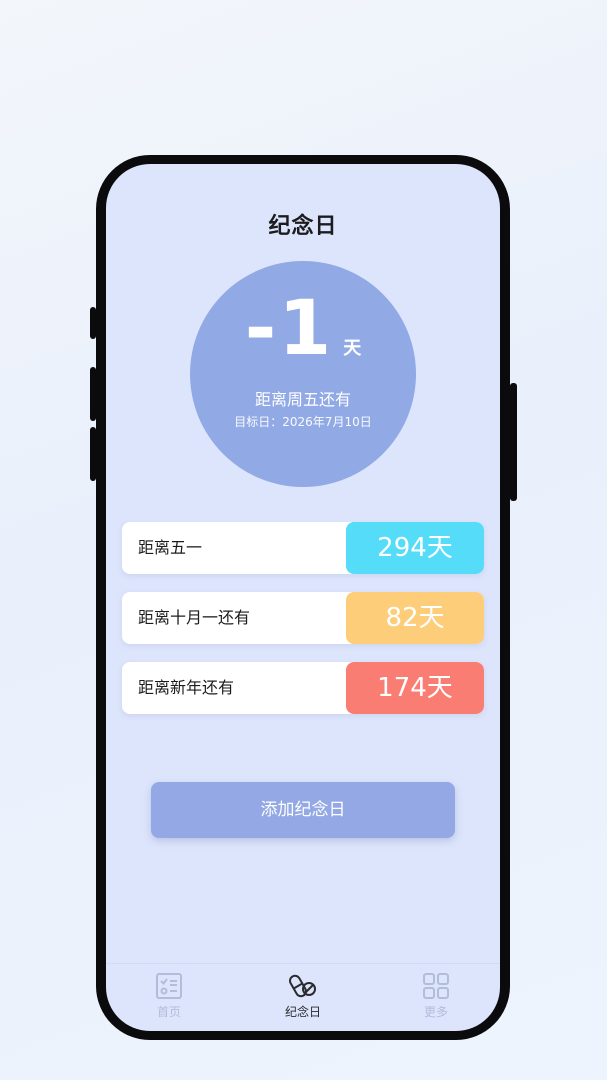  I want to click on event-row-new-year: 距离新年还有 174天, so click(303, 688).